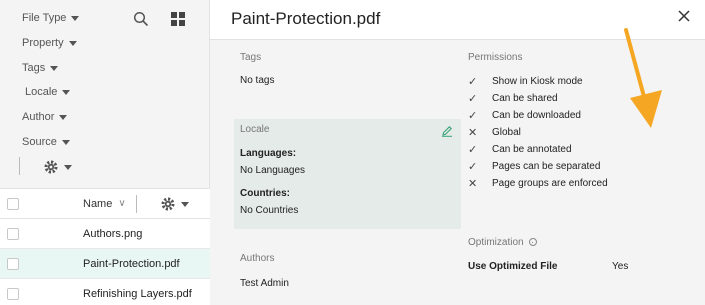 The height and width of the screenshot is (305, 705). I want to click on permission-label: Global, so click(506, 132).